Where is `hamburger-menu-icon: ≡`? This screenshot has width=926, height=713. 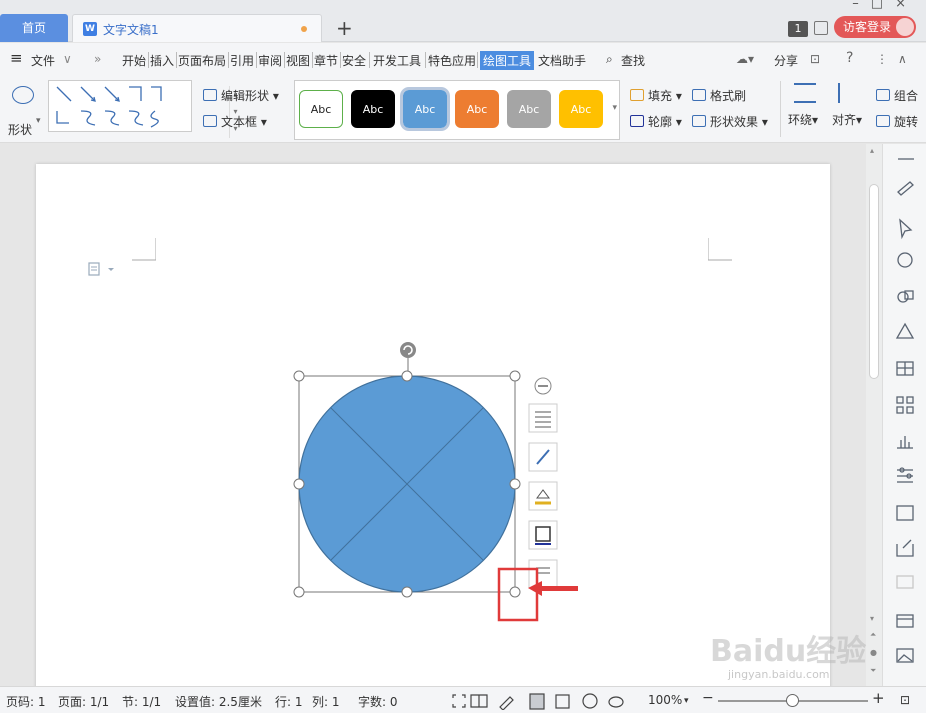
hamburger-menu-icon: ≡ is located at coordinates (16, 58).